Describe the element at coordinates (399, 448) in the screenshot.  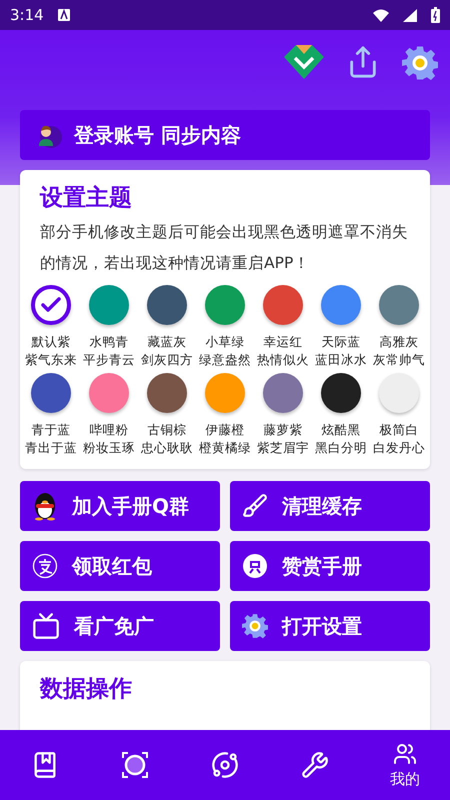
I see `theme-motto: 白发丹心` at that location.